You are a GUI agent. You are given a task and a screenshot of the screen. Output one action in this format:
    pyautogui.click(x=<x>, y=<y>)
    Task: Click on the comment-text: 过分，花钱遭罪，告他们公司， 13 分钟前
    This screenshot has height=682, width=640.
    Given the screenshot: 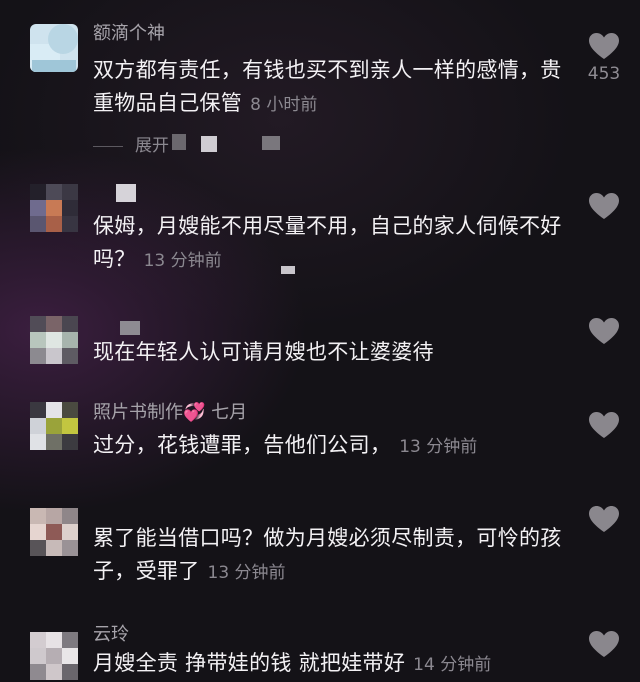 What is the action you would take?
    pyautogui.click(x=328, y=446)
    